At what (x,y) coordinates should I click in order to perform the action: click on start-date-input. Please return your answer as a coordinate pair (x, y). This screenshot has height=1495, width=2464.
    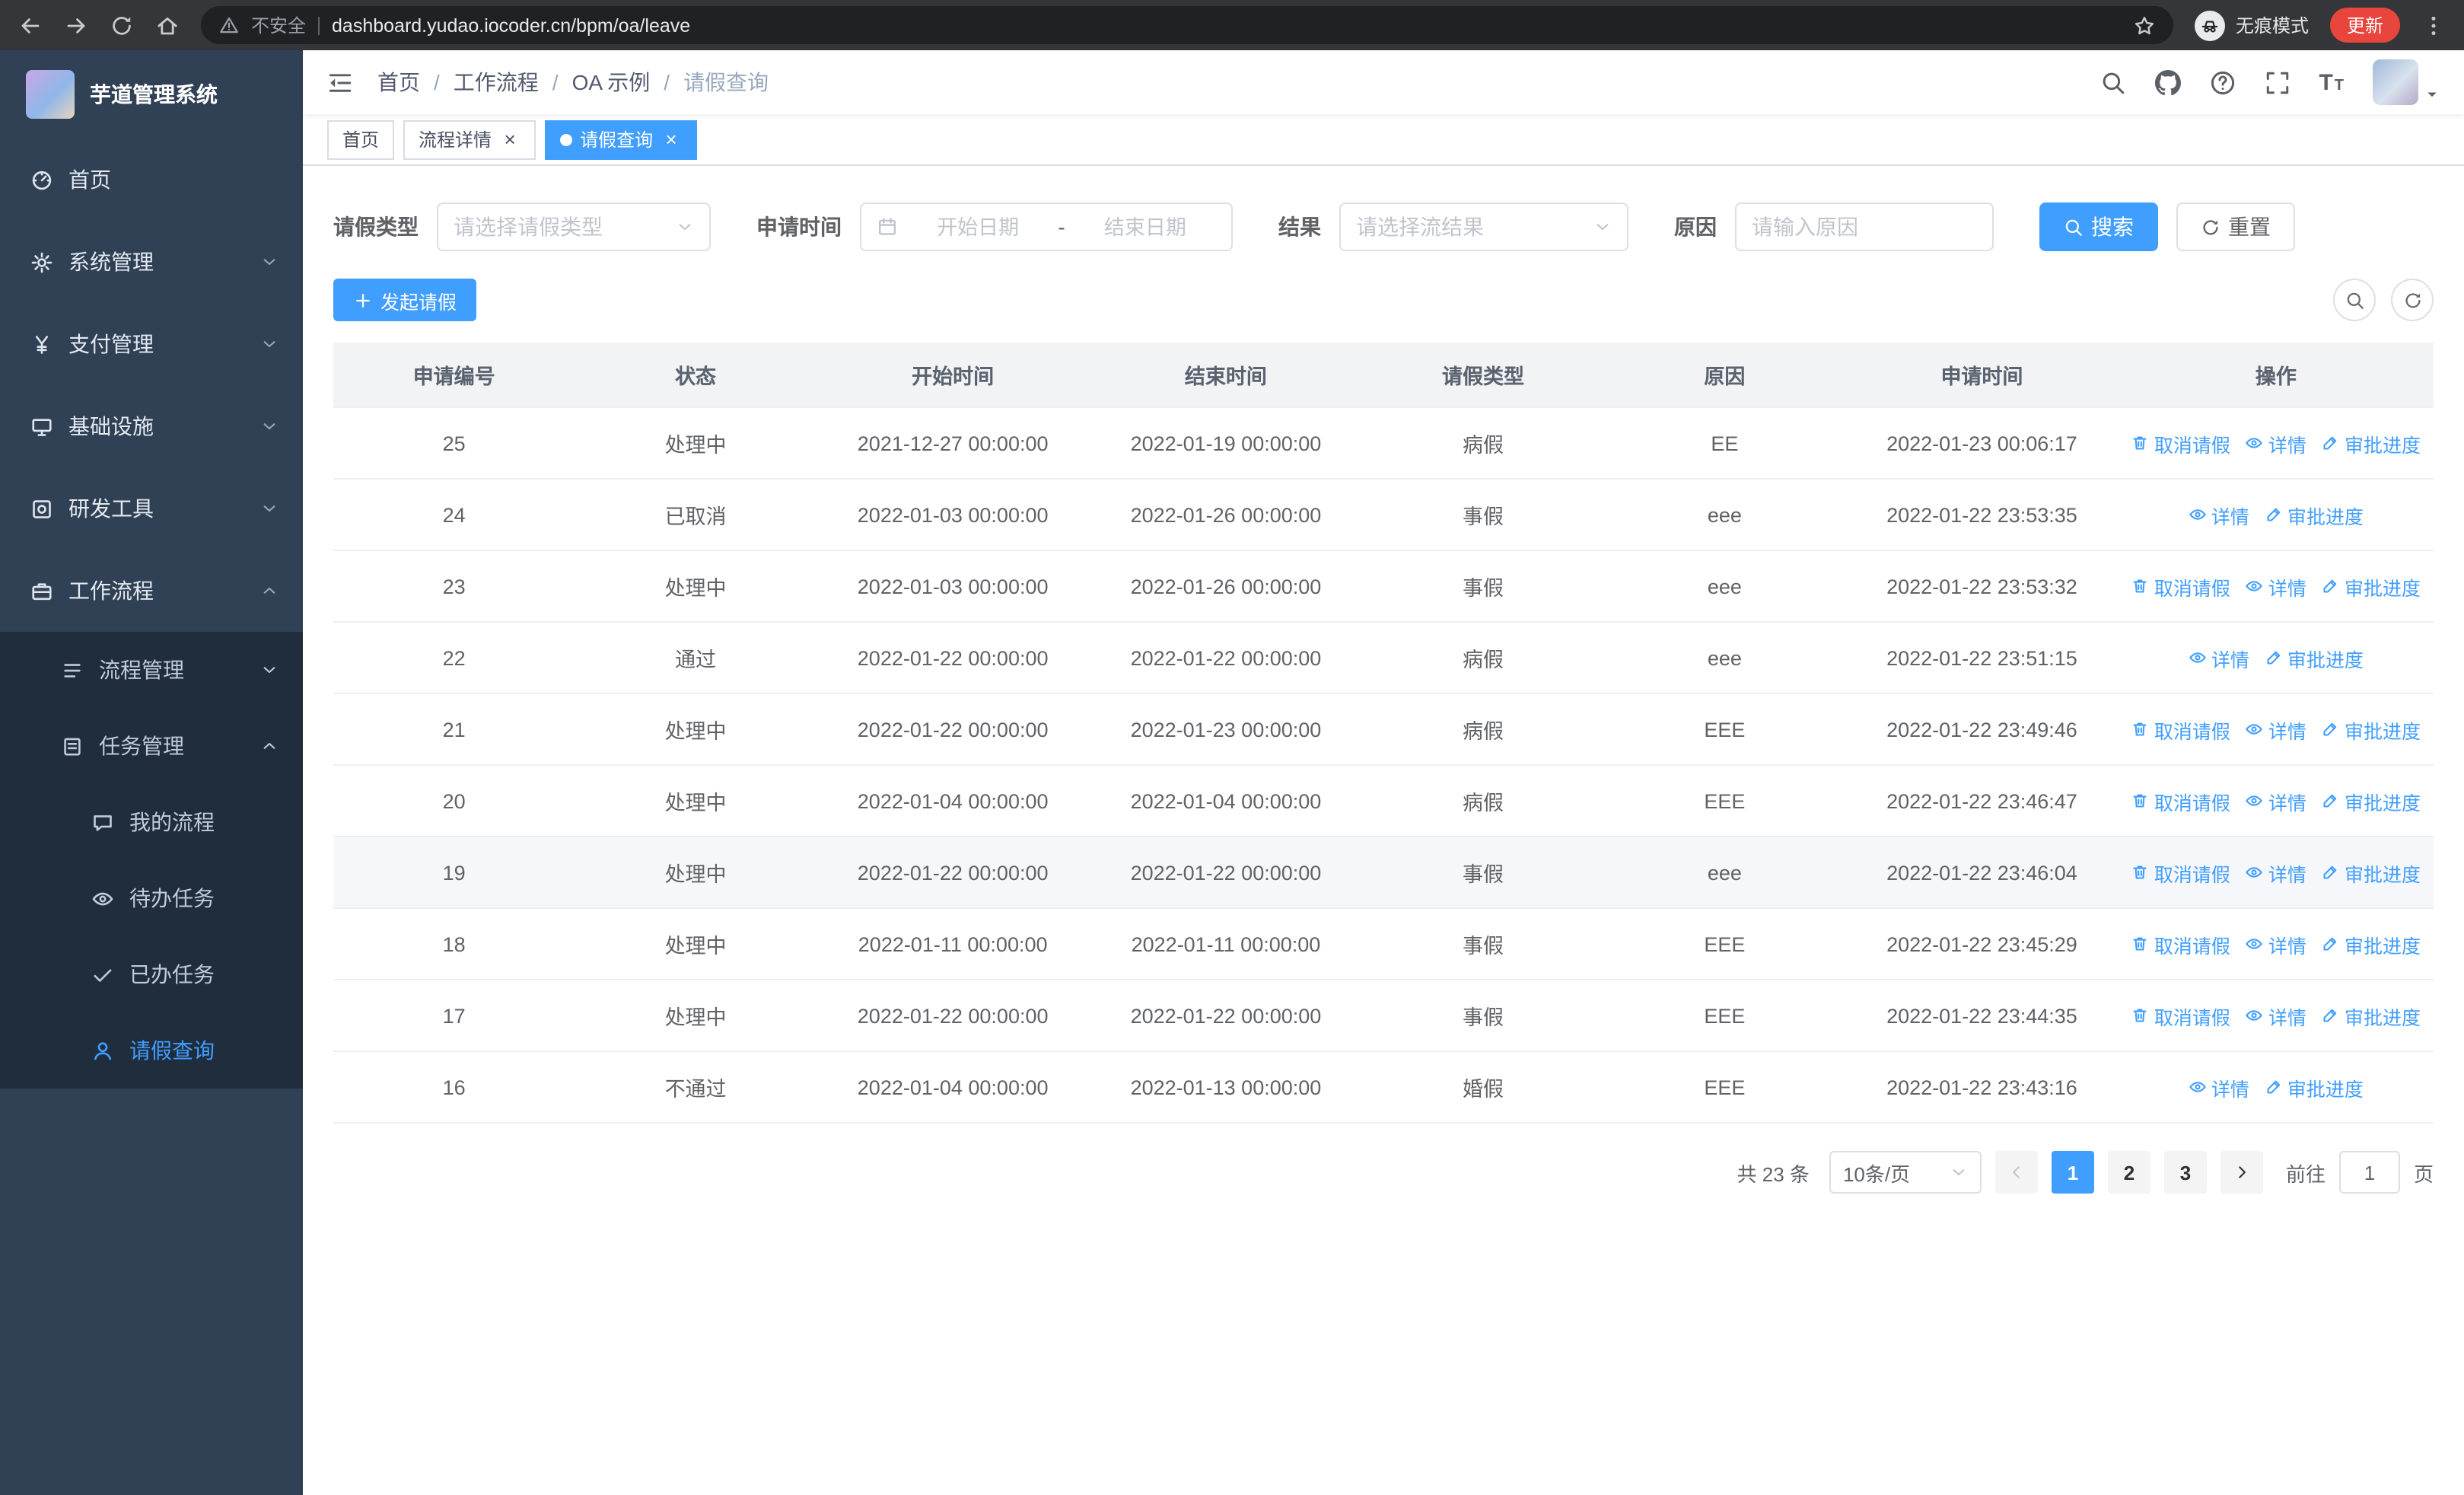
    Looking at the image, I should click on (978, 226).